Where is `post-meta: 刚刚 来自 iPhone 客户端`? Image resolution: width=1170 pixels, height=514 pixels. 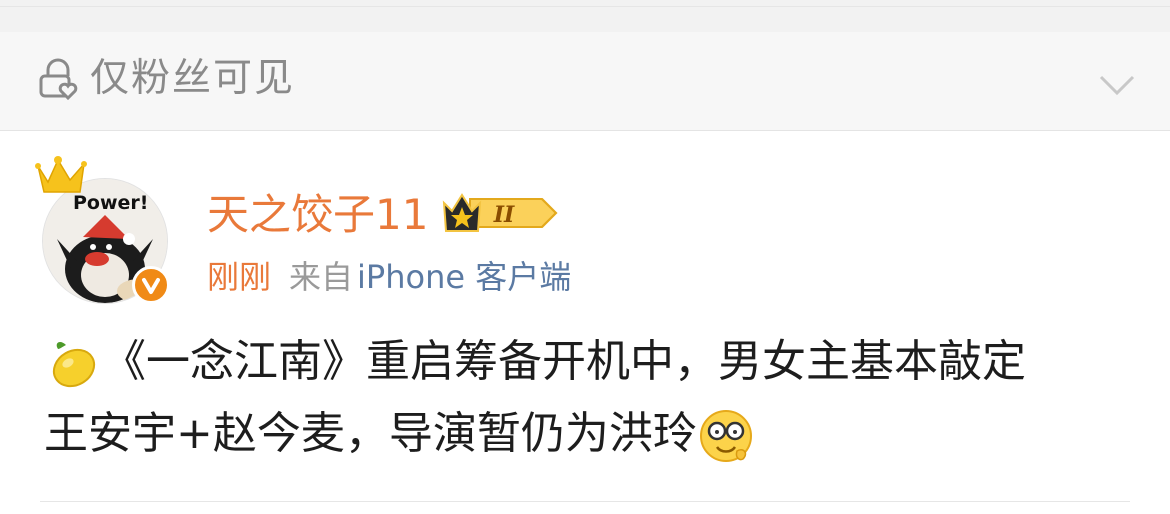
post-meta: 刚刚 来自 iPhone 客户端 is located at coordinates (389, 277).